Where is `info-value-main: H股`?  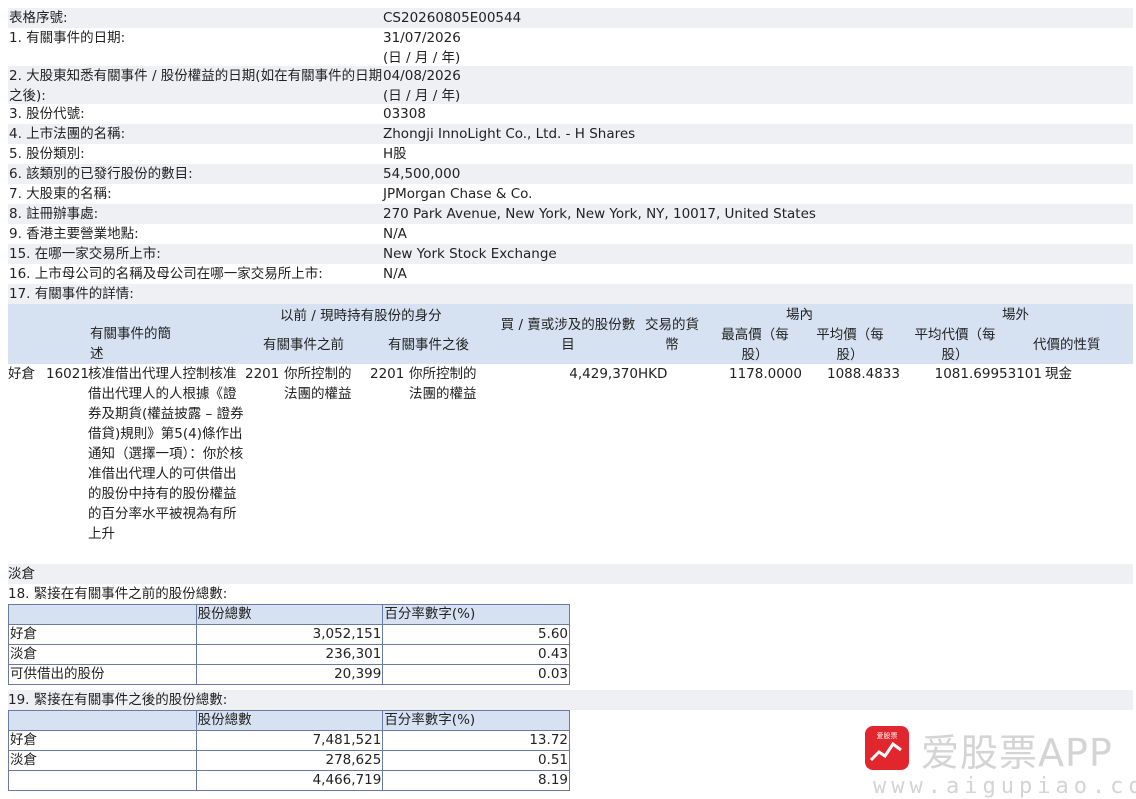
info-value-main: H股 is located at coordinates (395, 154).